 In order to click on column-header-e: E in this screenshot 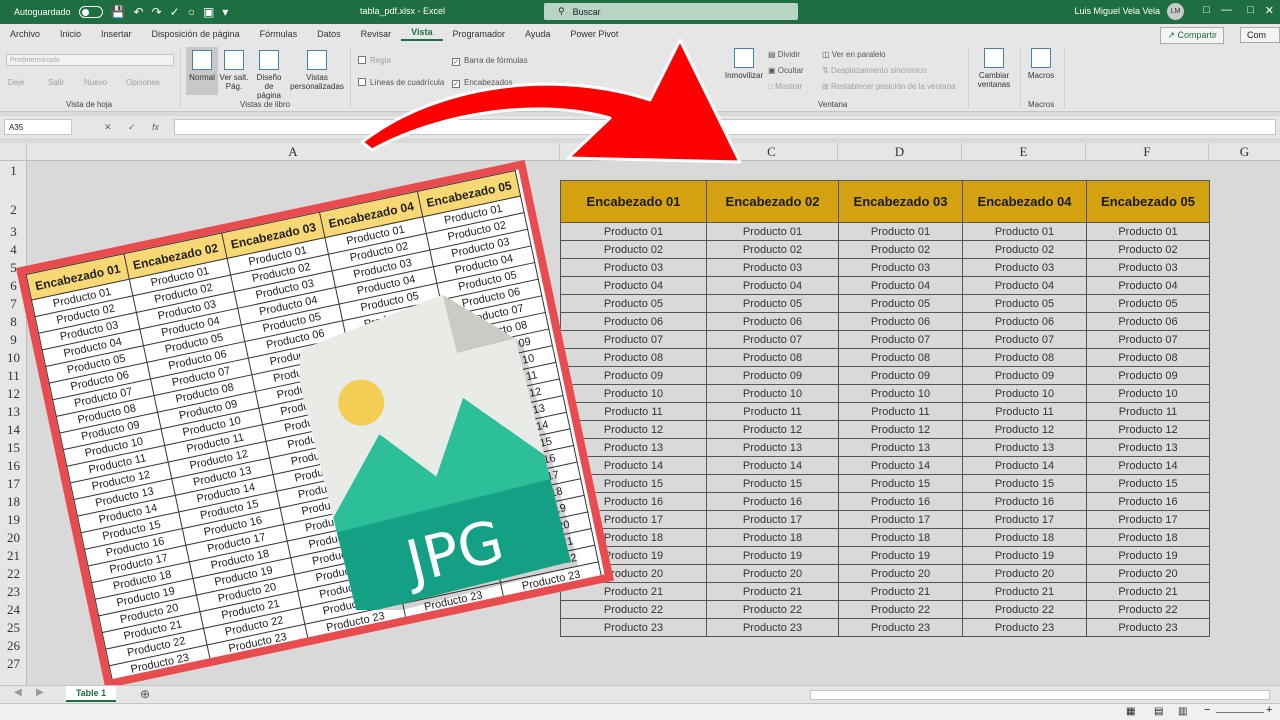, I will do `click(1024, 152)`.